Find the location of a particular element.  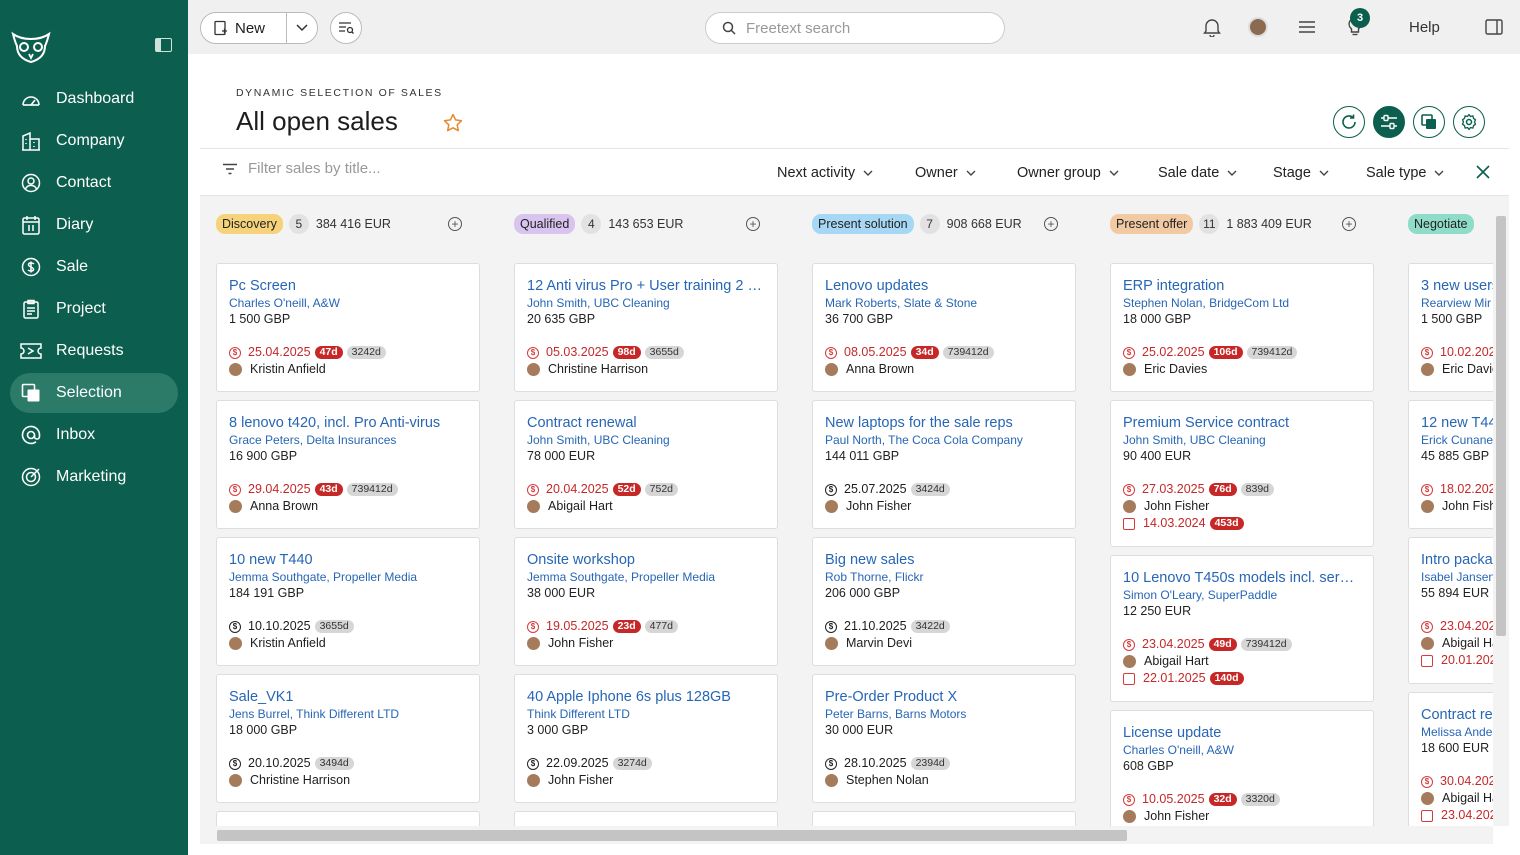

sidebar-item-requests: Requests is located at coordinates (94, 351).